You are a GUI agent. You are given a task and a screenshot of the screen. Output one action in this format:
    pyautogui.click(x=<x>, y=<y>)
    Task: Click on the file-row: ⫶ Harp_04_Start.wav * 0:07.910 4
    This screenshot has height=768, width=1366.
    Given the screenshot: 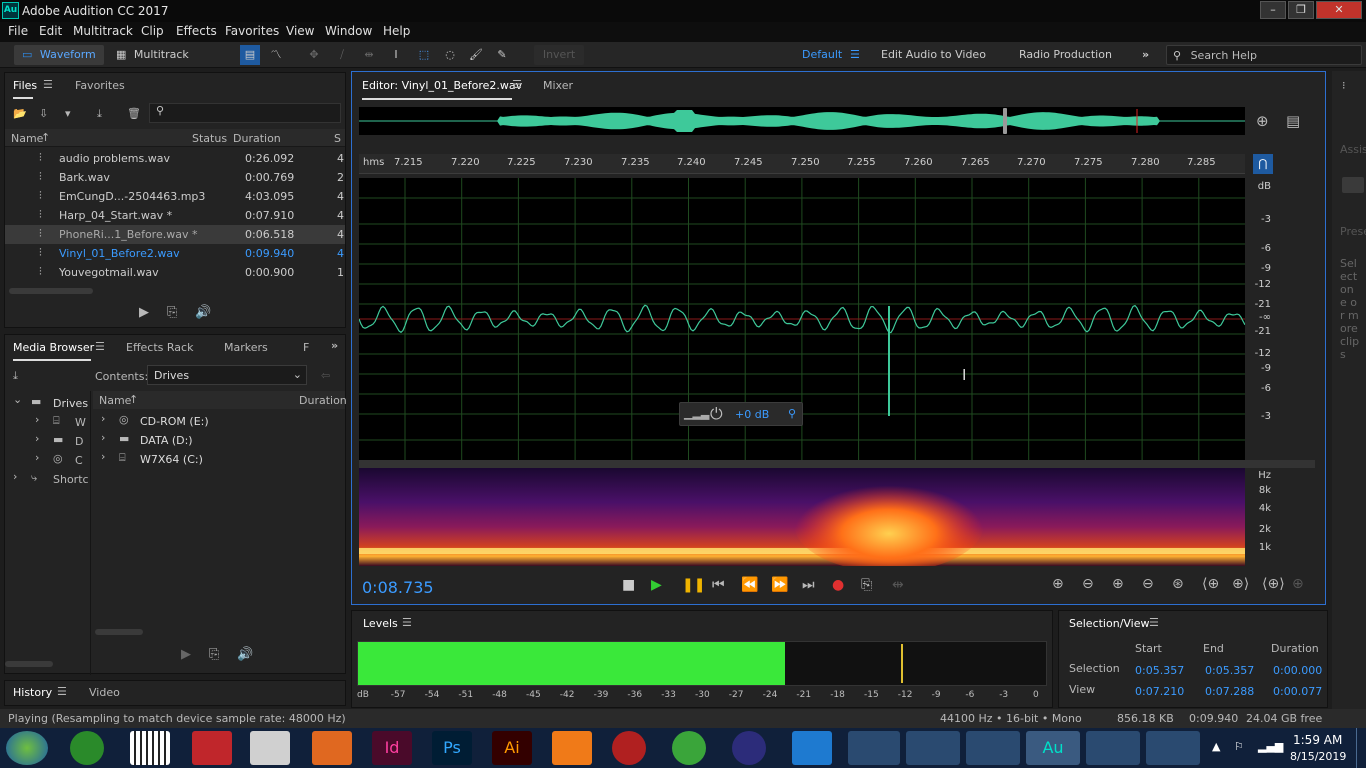 What is the action you would take?
    pyautogui.click(x=175, y=215)
    